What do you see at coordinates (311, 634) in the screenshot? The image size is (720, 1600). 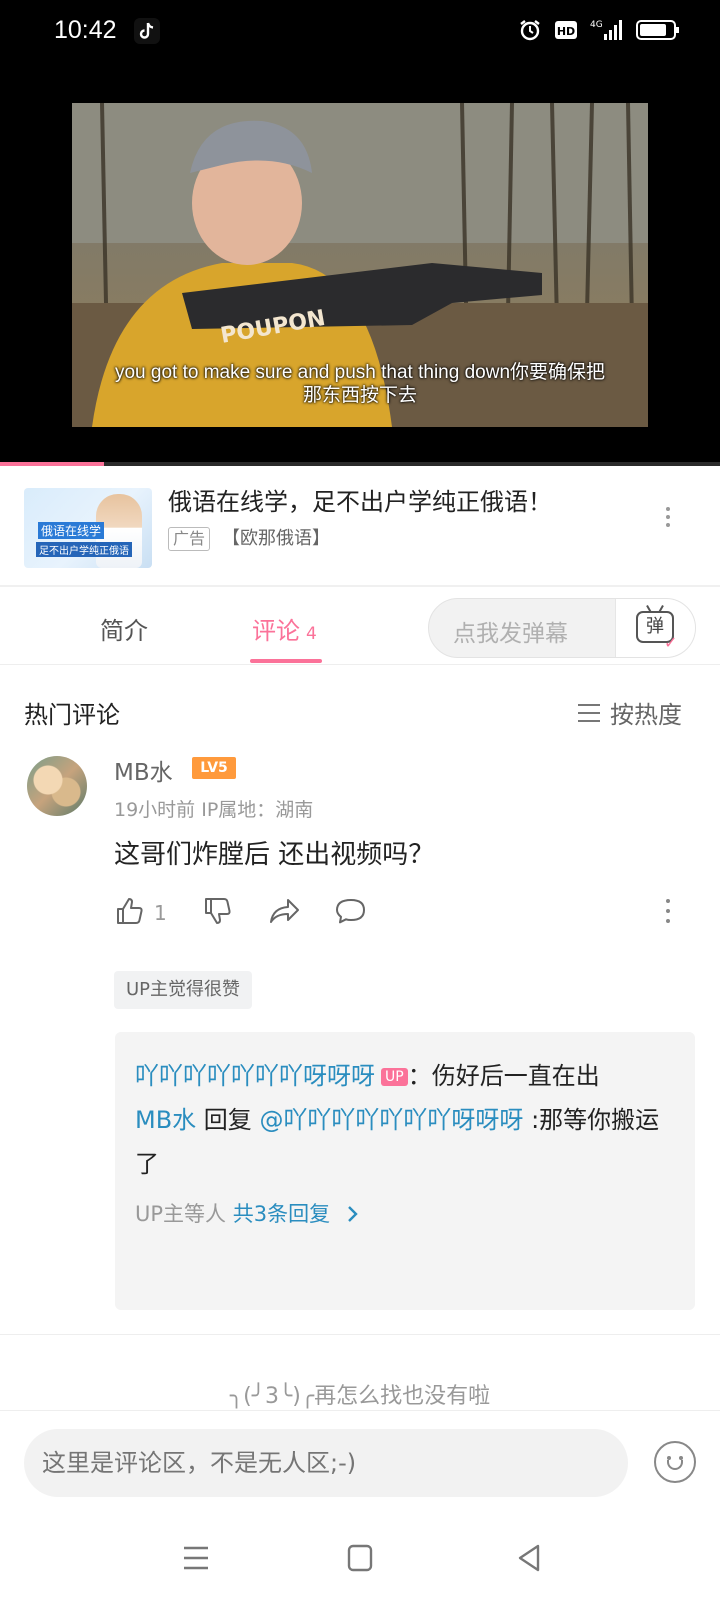 I see `tab-comments-count: 4` at bounding box center [311, 634].